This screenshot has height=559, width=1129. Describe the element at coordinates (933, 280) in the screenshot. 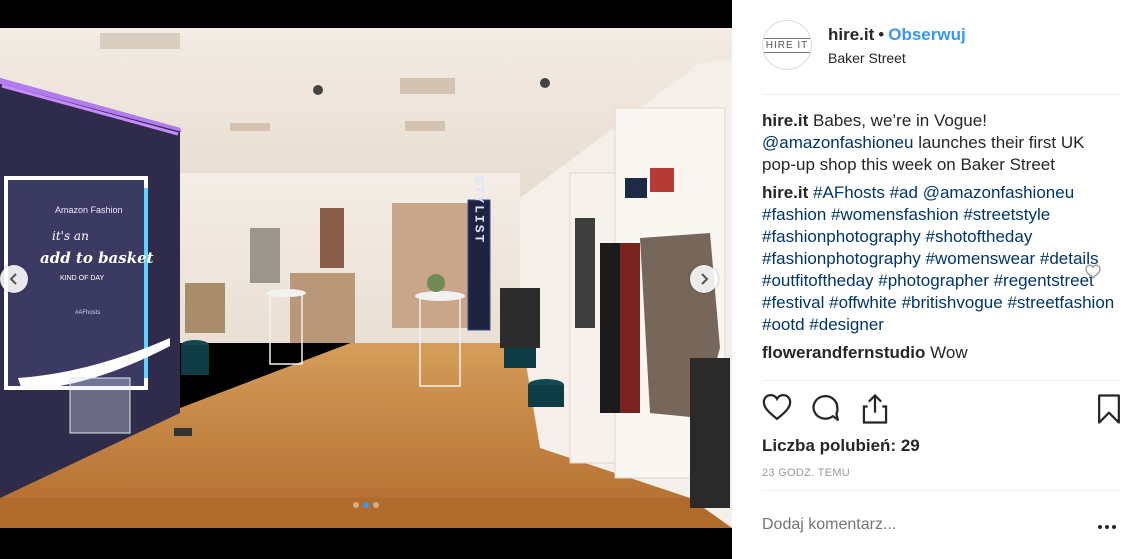

I see `hashtag-link: #photographer` at that location.